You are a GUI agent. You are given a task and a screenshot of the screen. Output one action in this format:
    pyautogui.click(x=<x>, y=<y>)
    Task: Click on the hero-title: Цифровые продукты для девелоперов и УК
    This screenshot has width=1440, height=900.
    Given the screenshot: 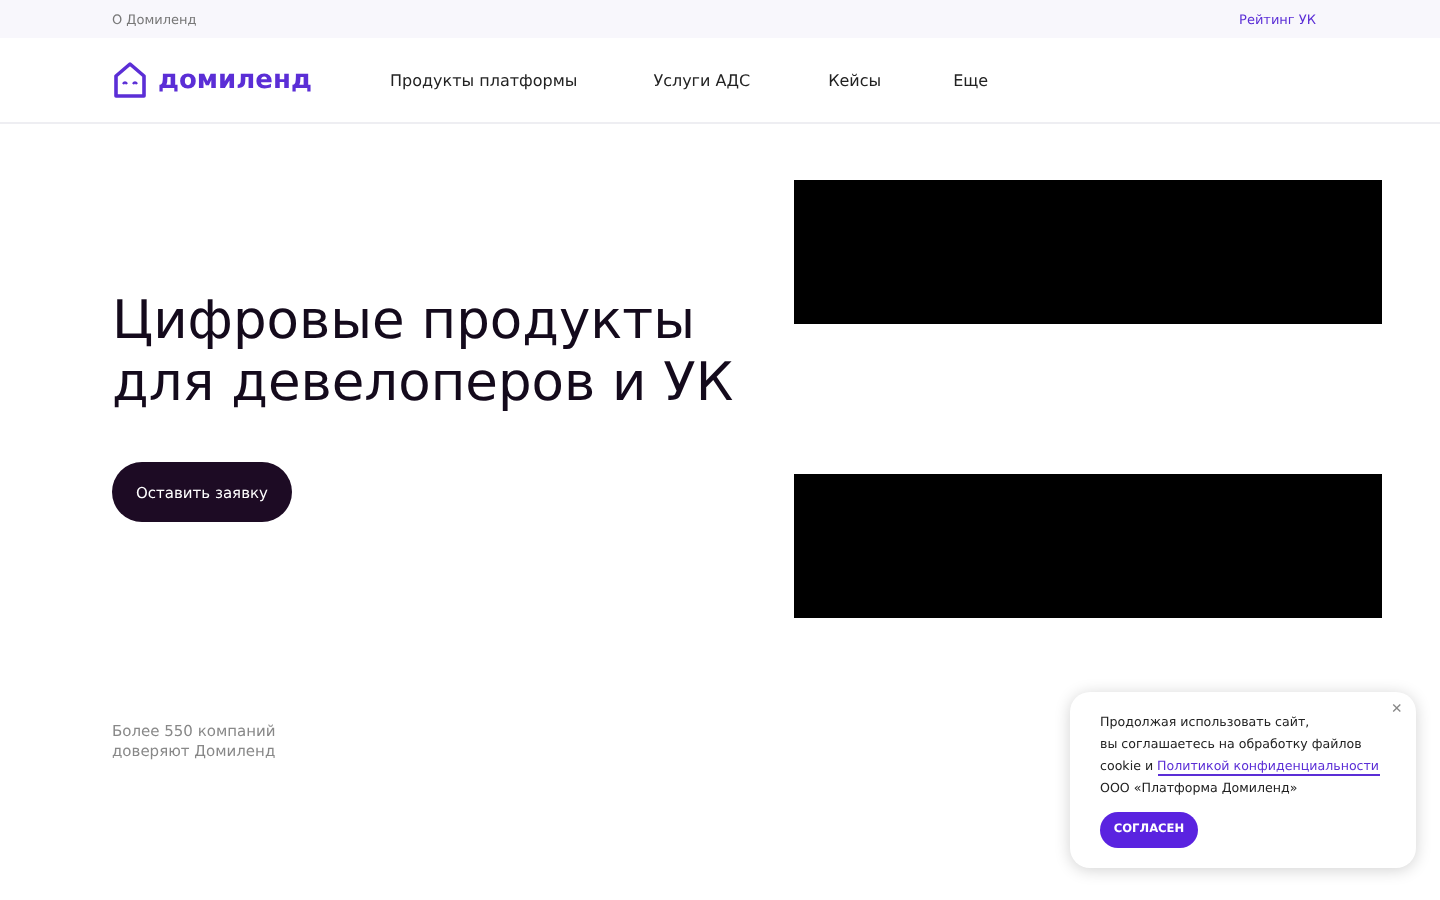 What is the action you would take?
    pyautogui.click(x=424, y=352)
    